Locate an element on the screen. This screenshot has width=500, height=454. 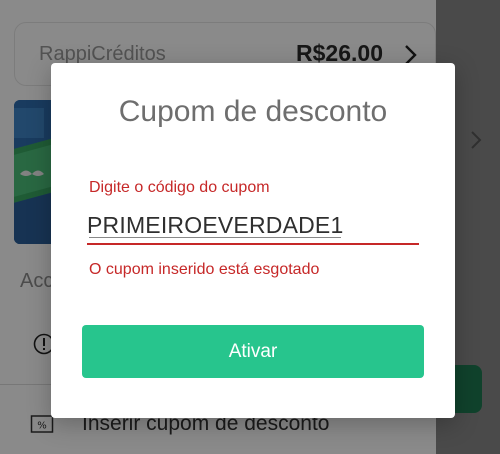
coupon-field-label: Digite o código do cupom is located at coordinates (179, 187).